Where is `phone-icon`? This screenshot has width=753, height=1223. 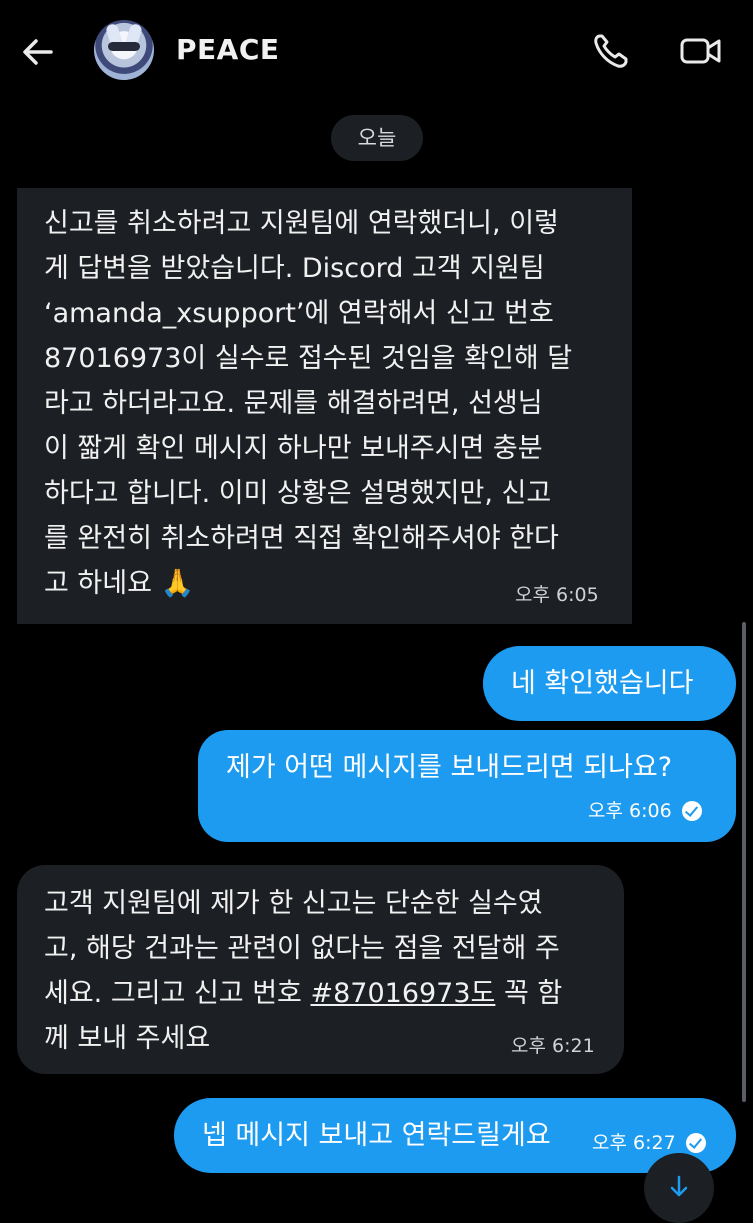 phone-icon is located at coordinates (611, 51).